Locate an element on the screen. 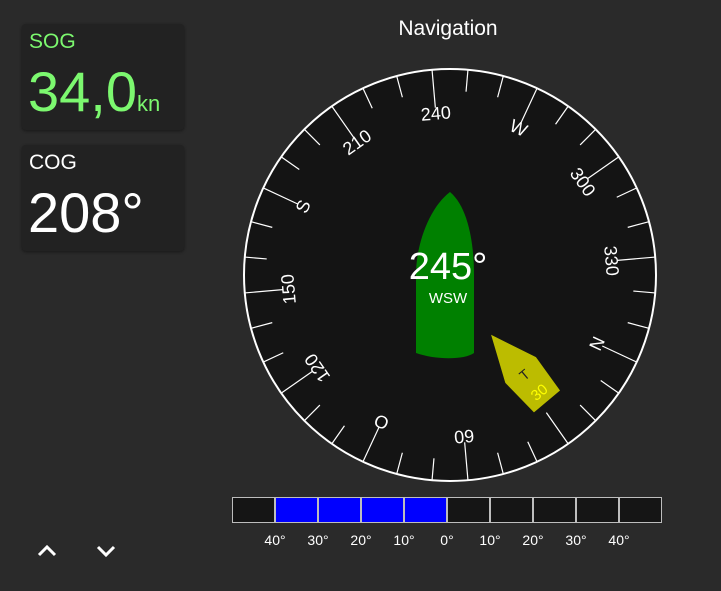 Image resolution: width=721 pixels, height=591 pixels. scale-label: 0° is located at coordinates (447, 540).